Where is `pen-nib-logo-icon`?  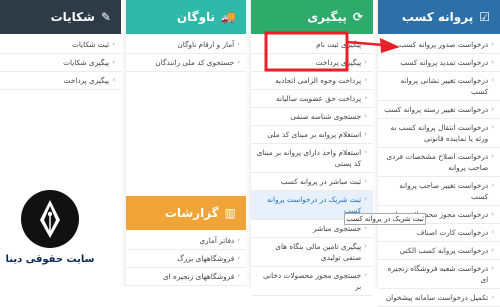
pen-nib-logo-icon is located at coordinates (50, 219).